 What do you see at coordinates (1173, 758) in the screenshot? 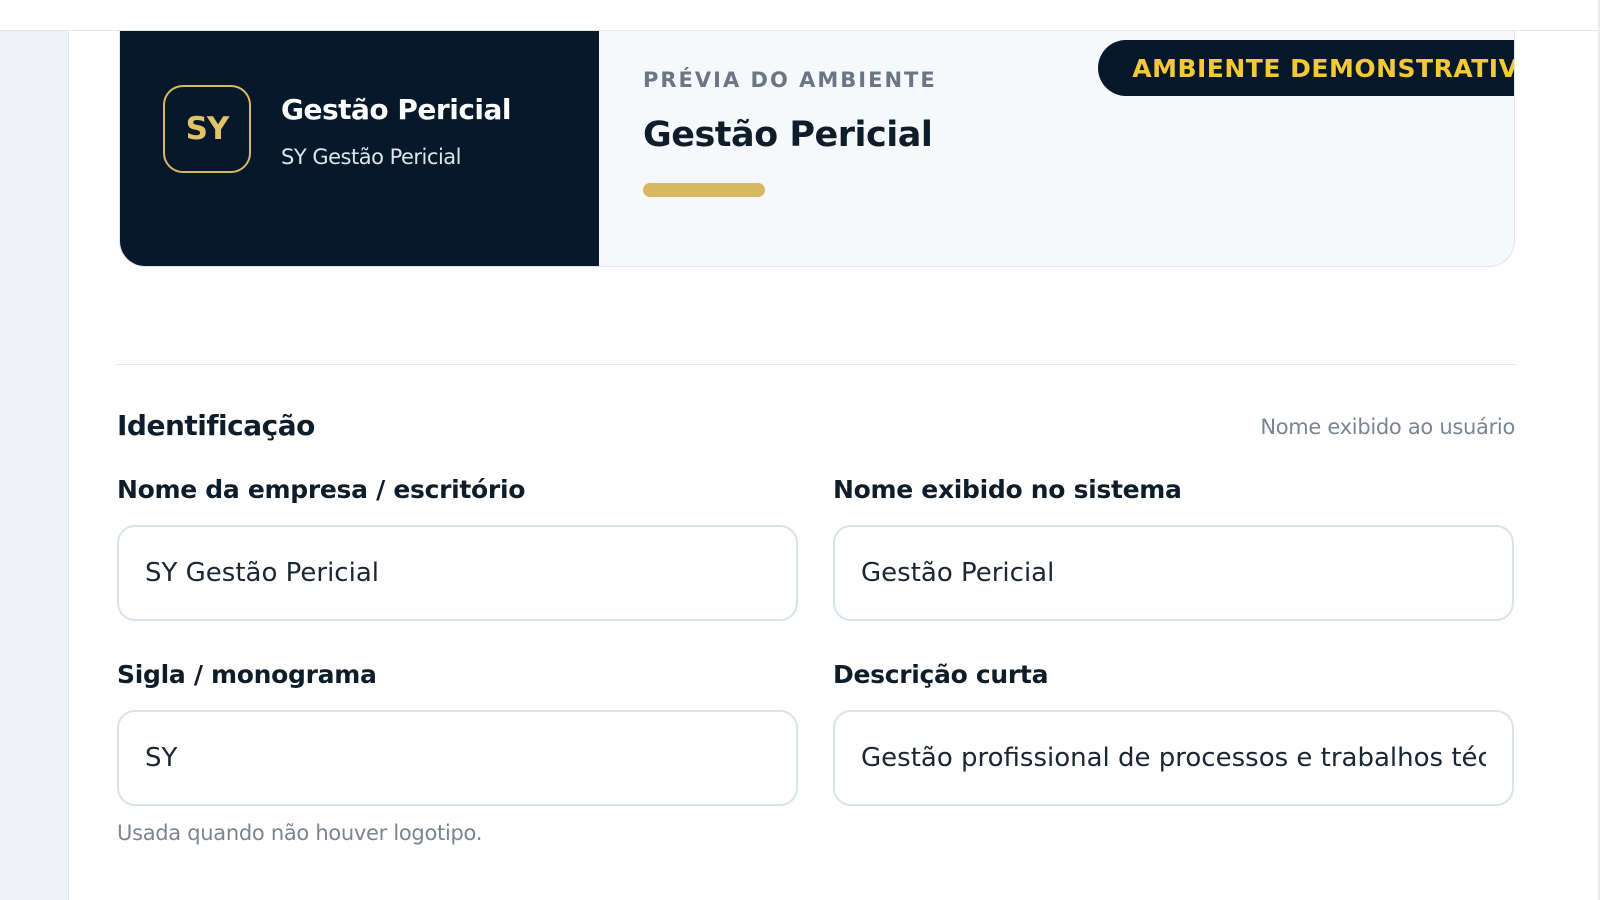
I see `short-description-input` at bounding box center [1173, 758].